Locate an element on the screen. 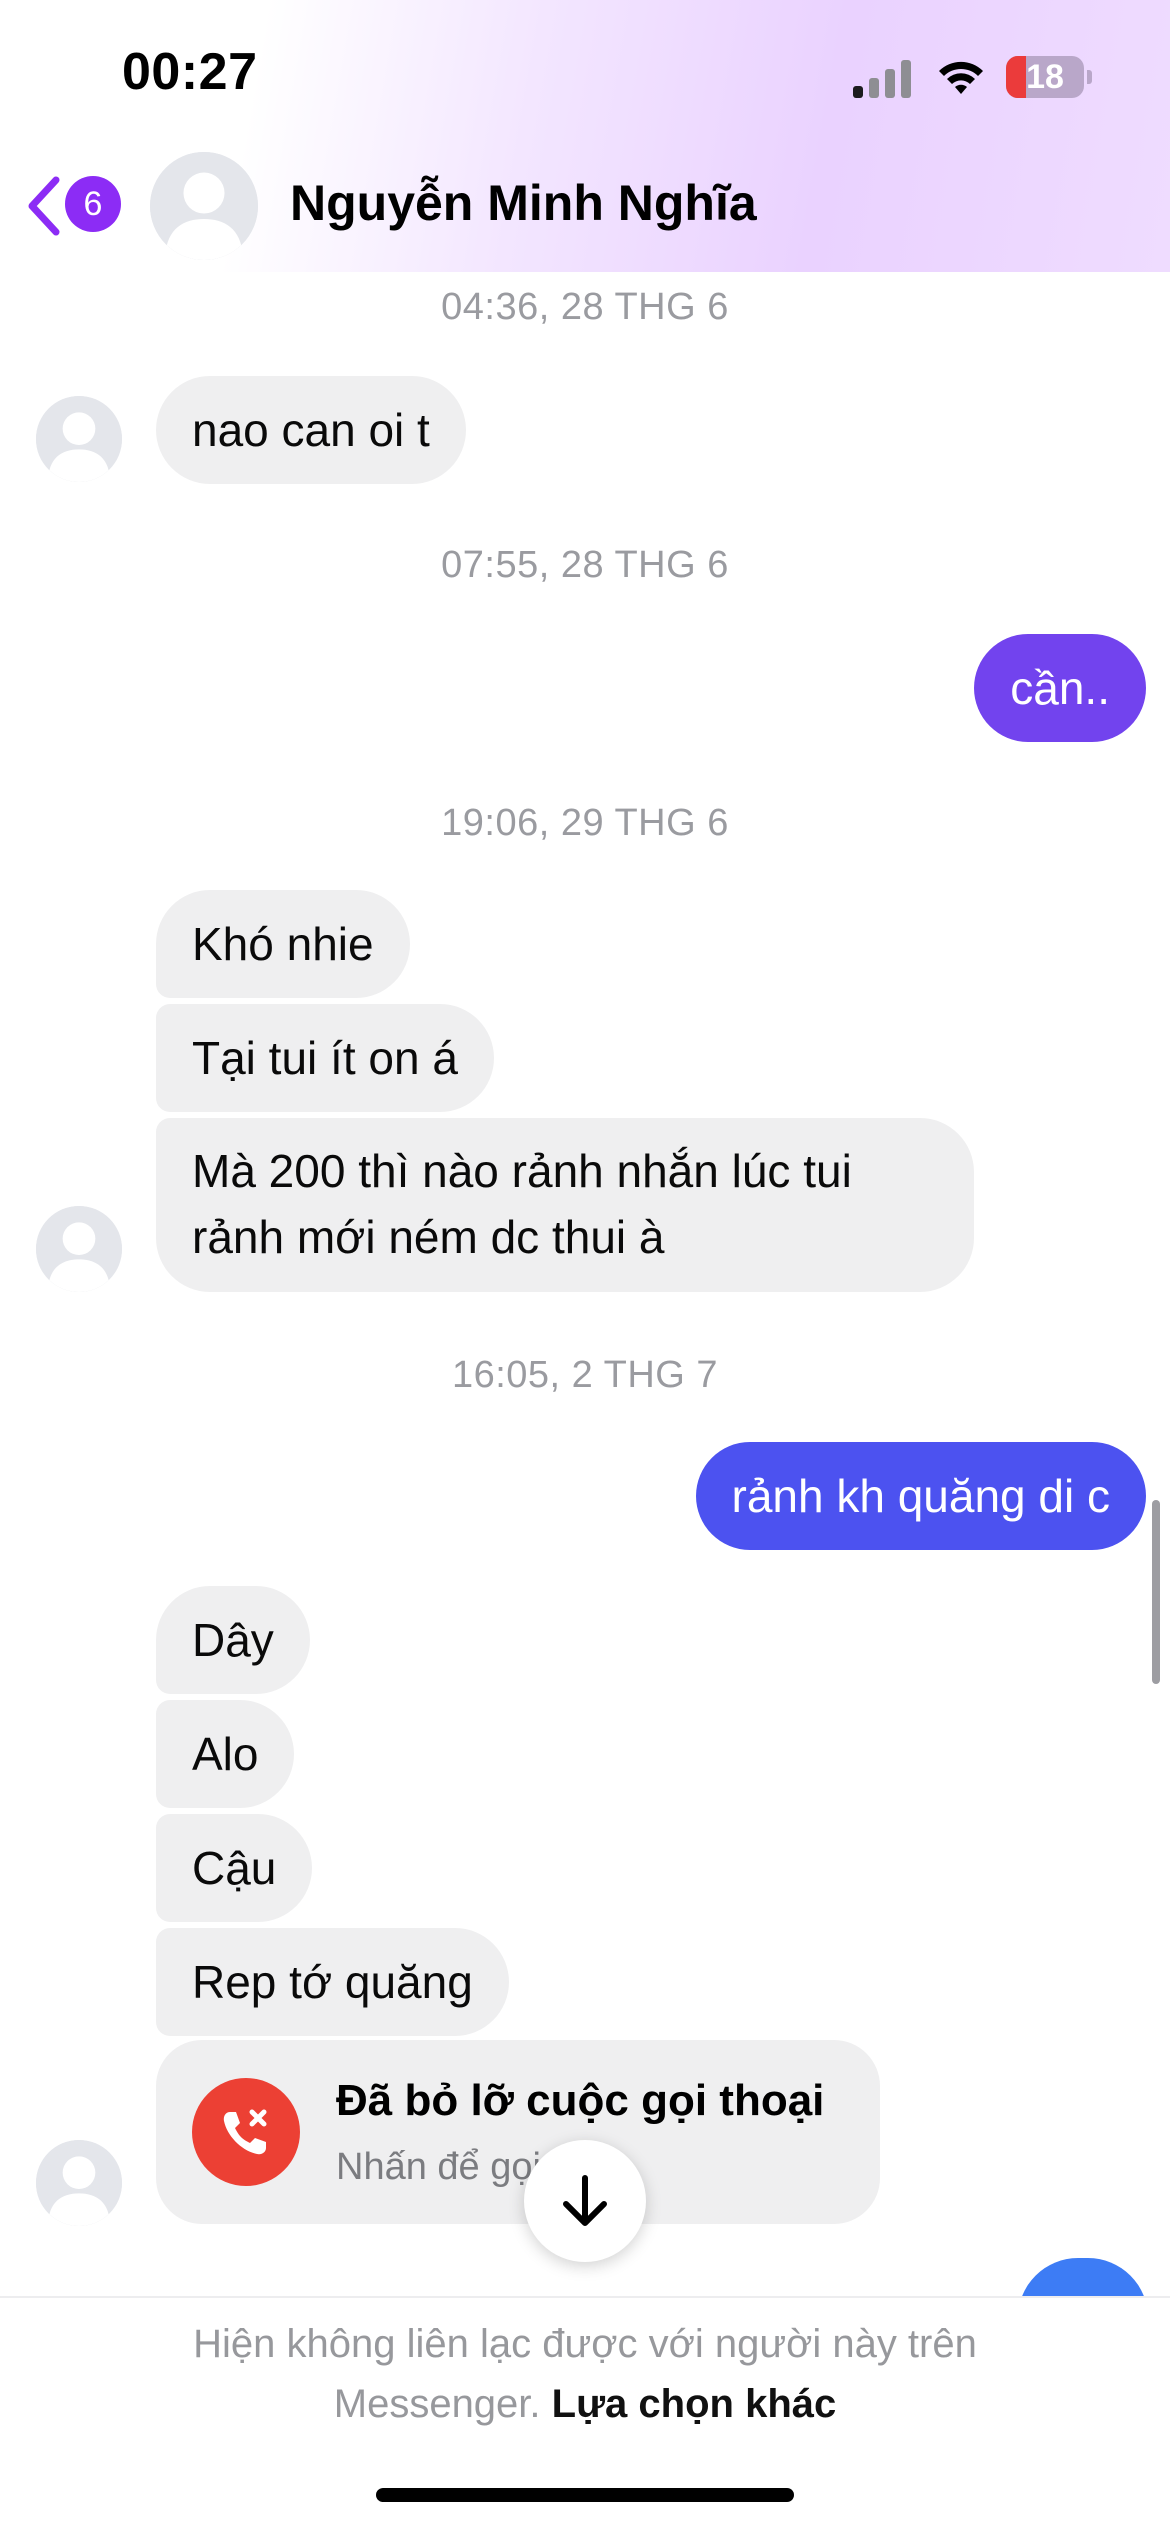  timestamp: 04:36, 28 THG 6 is located at coordinates (585, 307).